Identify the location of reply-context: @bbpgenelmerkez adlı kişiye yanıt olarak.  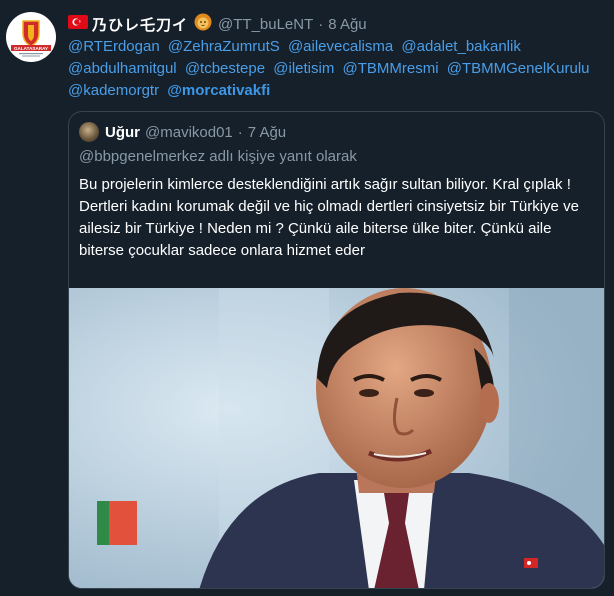
(218, 156).